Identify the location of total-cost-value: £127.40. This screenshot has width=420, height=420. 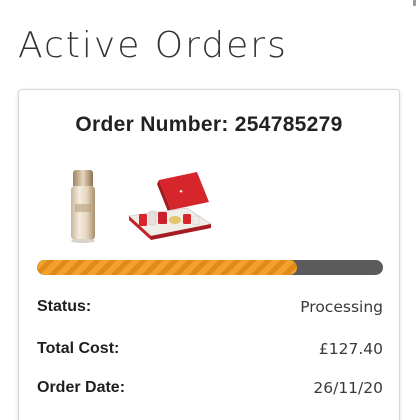
(350, 349).